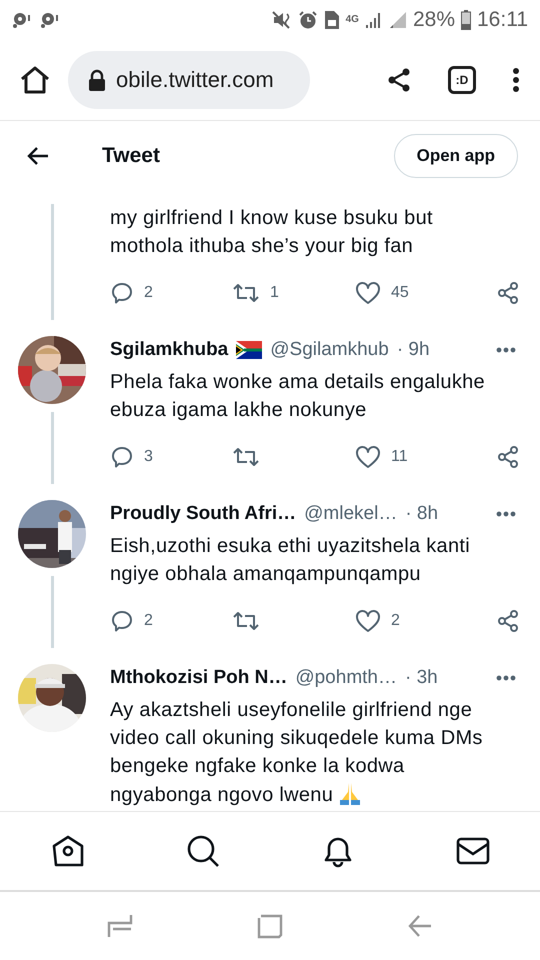 The image size is (540, 960). What do you see at coordinates (395, 621) in the screenshot?
I see `like-count: 2` at bounding box center [395, 621].